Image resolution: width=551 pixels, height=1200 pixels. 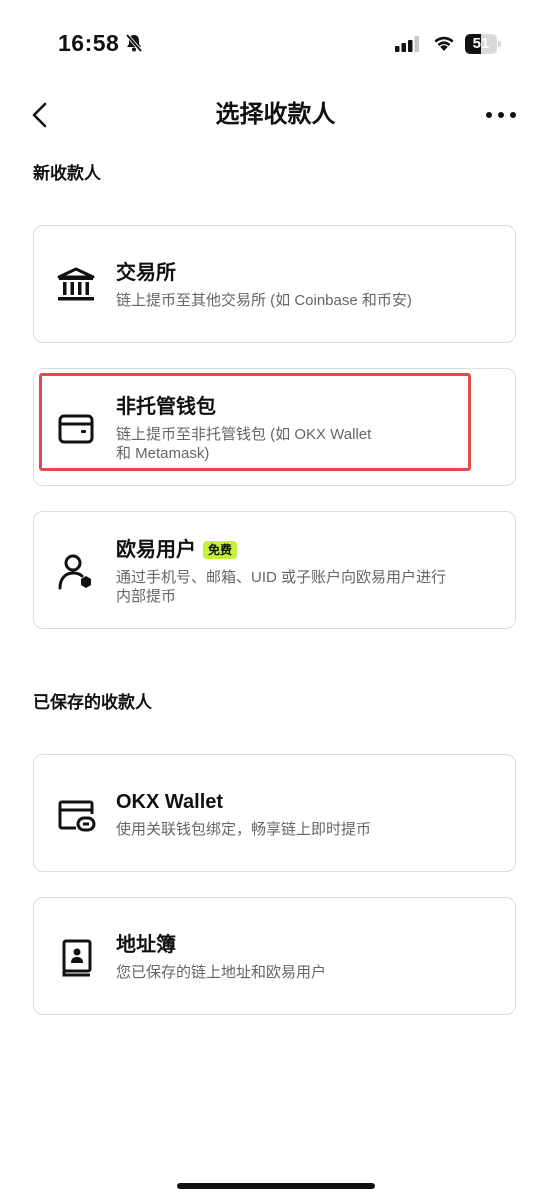 I want to click on status-bar: 16:58 51, so click(x=275, y=45).